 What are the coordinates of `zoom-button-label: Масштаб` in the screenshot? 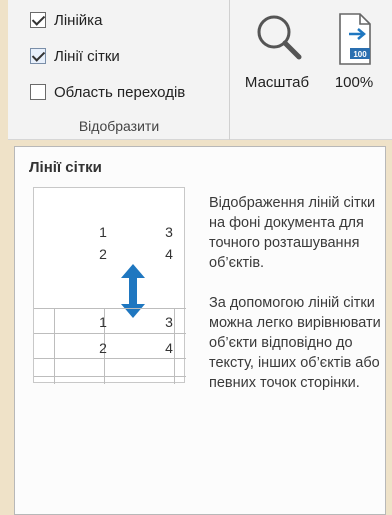 It's located at (277, 82).